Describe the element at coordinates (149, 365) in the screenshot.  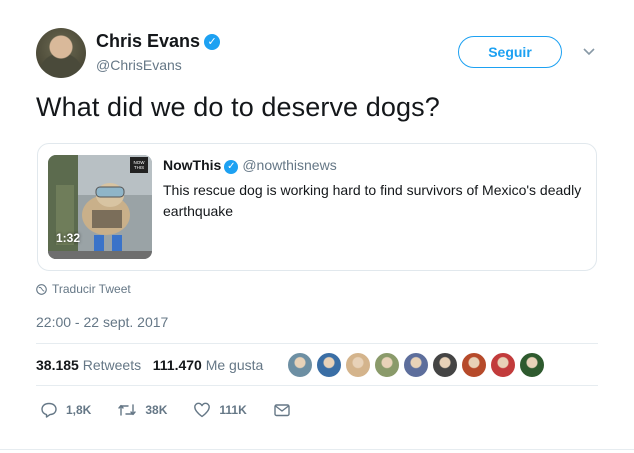
I see `tweet-stats: 38.185 Retweets 111.470 Me gusta` at that location.